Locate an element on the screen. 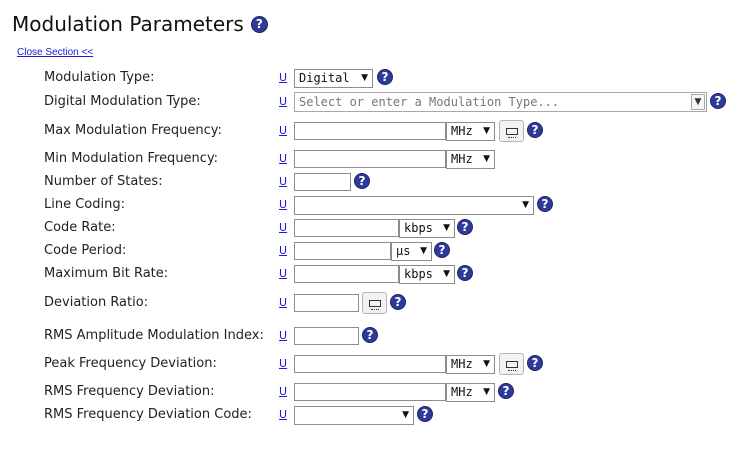 This screenshot has height=451, width=745. field-row-max-modulation-frequency: Max Modulation Frequency: U MHz ▼ ? is located at coordinates (372, 131).